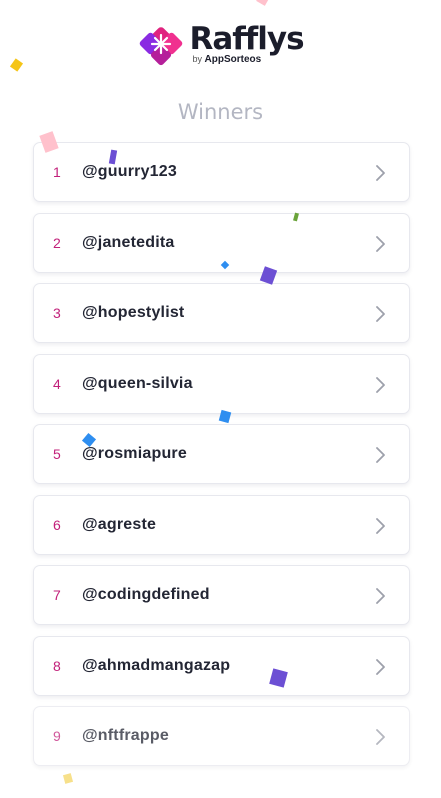 This screenshot has width=441, height=798. Describe the element at coordinates (221, 172) in the screenshot. I see `winner-row-1: 1 @guurry123` at that location.